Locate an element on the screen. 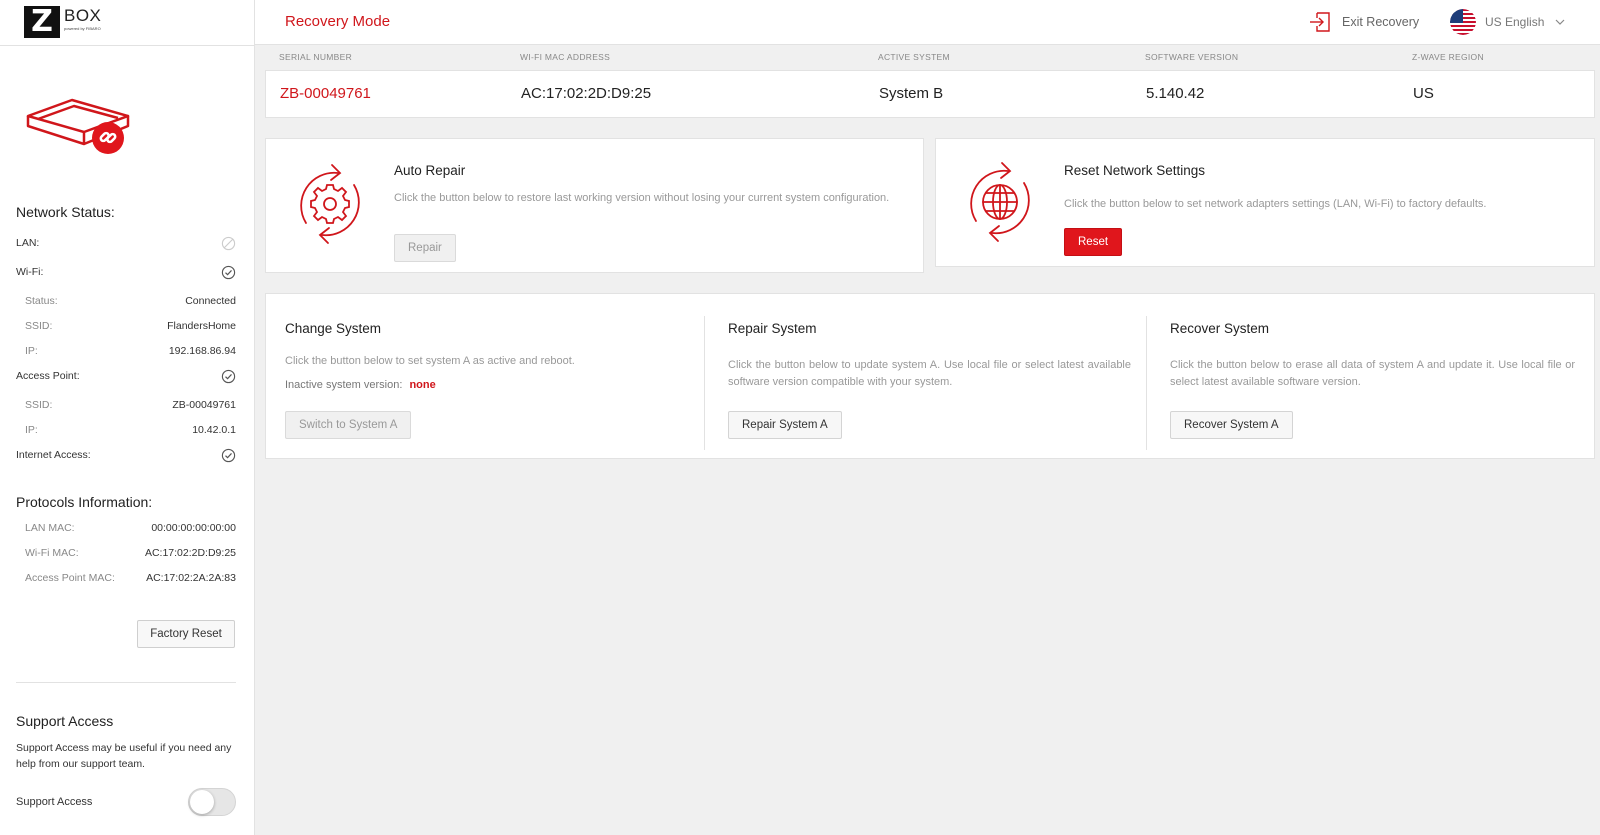 The height and width of the screenshot is (835, 1600). language-selector: US English is located at coordinates (1508, 22).